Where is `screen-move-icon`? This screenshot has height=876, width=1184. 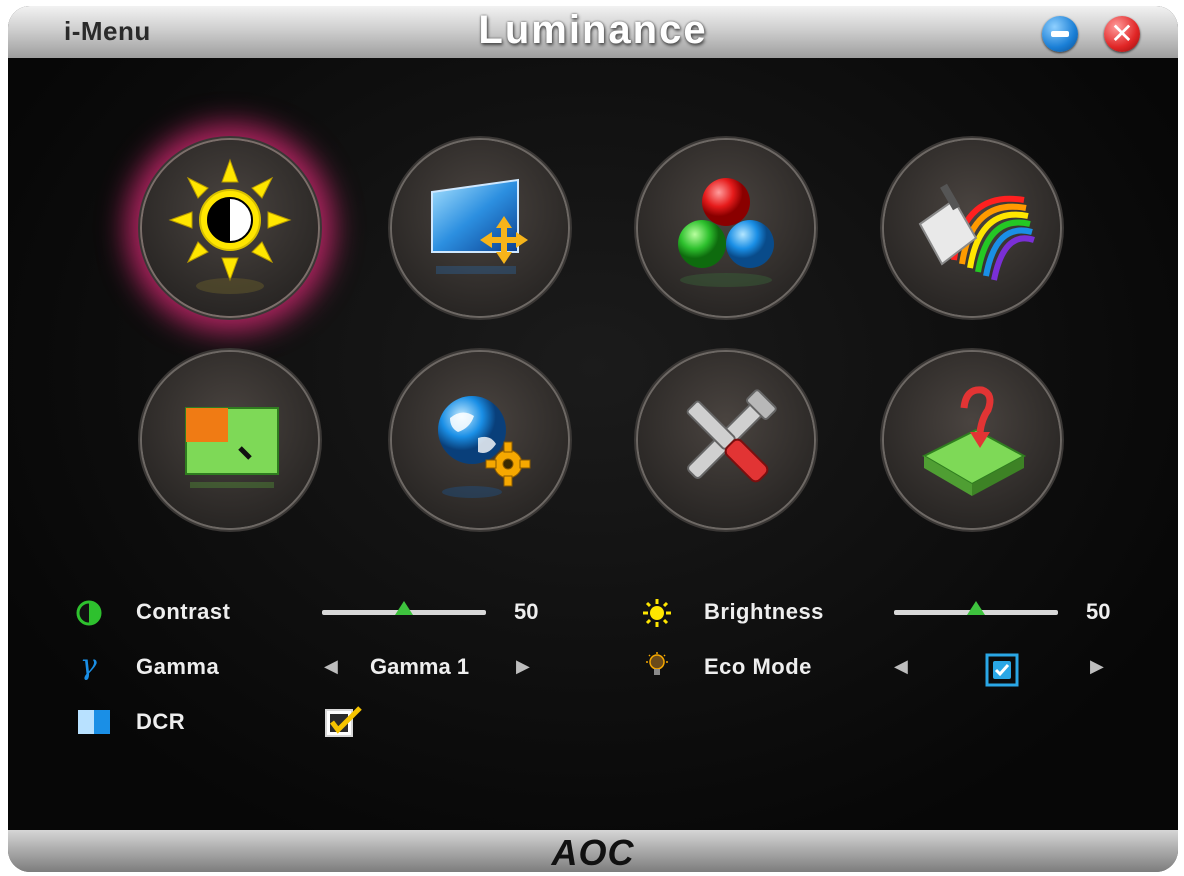
screen-move-icon is located at coordinates (479, 226).